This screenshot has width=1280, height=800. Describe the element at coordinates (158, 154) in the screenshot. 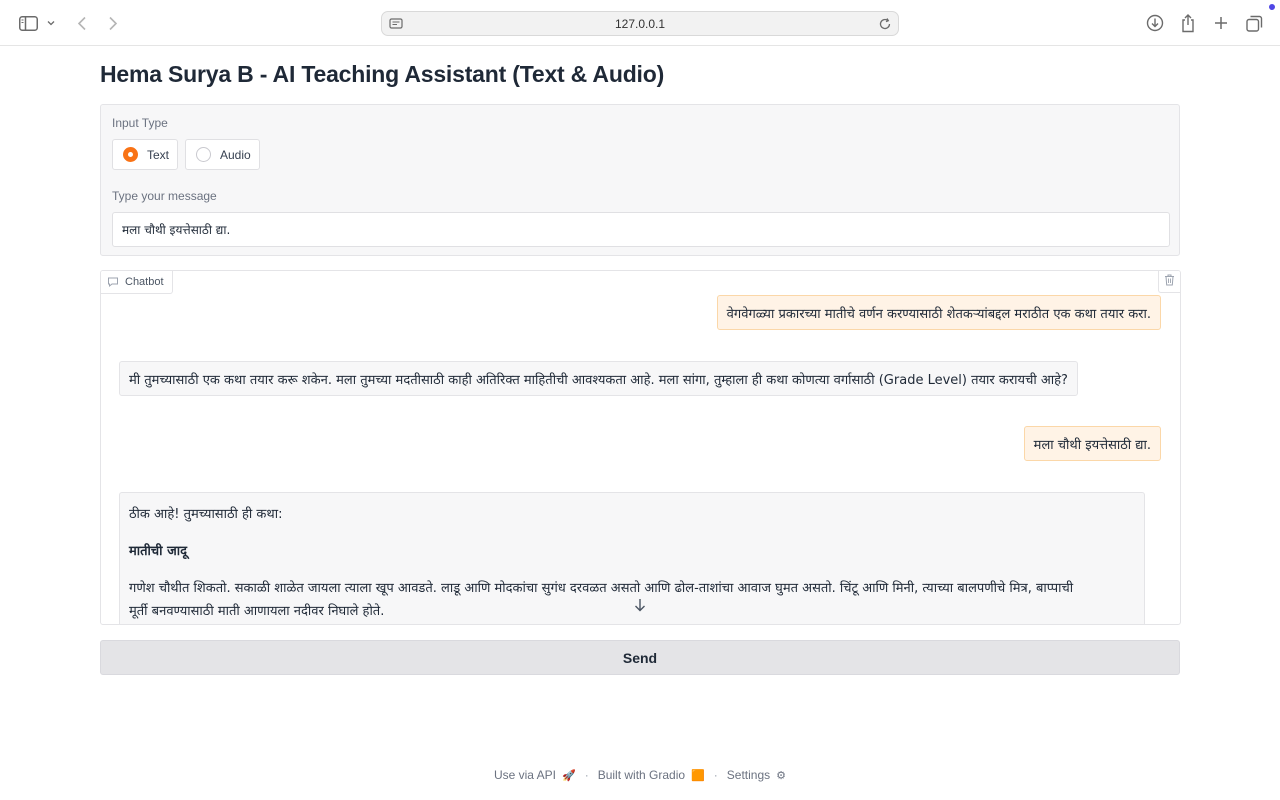

I see `radio-label-text: Text` at that location.